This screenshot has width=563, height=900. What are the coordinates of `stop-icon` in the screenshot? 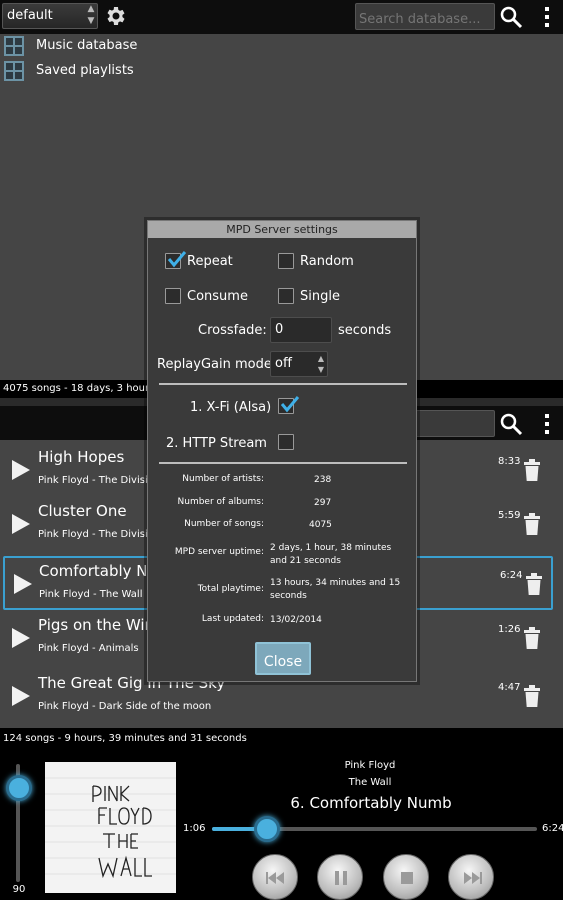 It's located at (407, 878).